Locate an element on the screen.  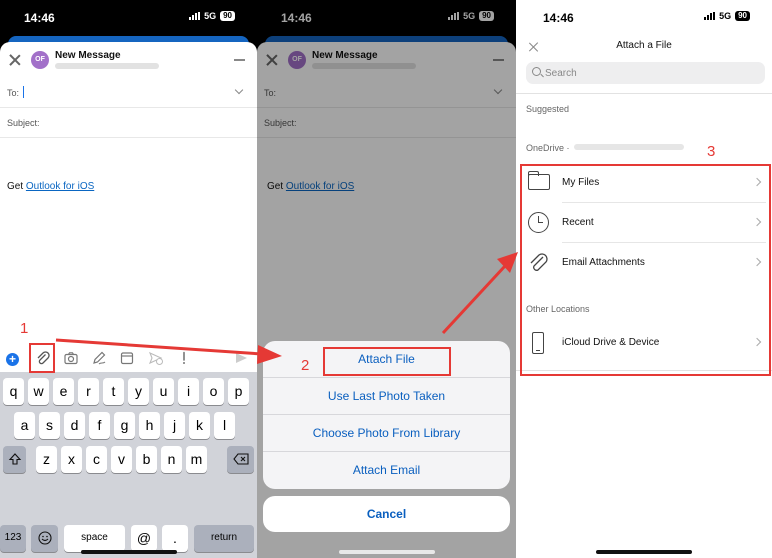
attach-file-header: Attach a File is located at coordinates (644, 47).